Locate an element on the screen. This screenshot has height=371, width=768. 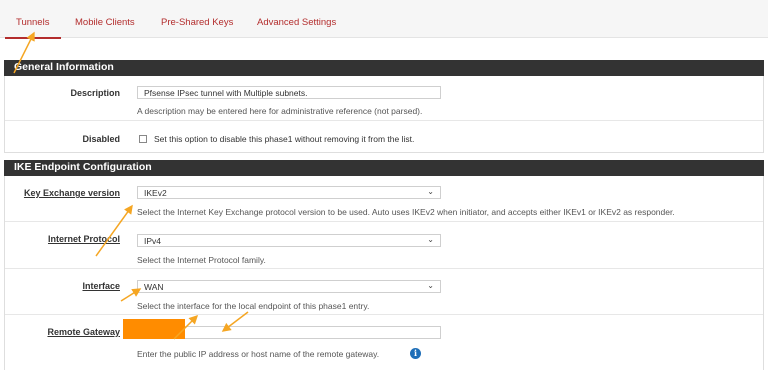
tab-mobile-clients: Mobile Clients is located at coordinates (105, 22).